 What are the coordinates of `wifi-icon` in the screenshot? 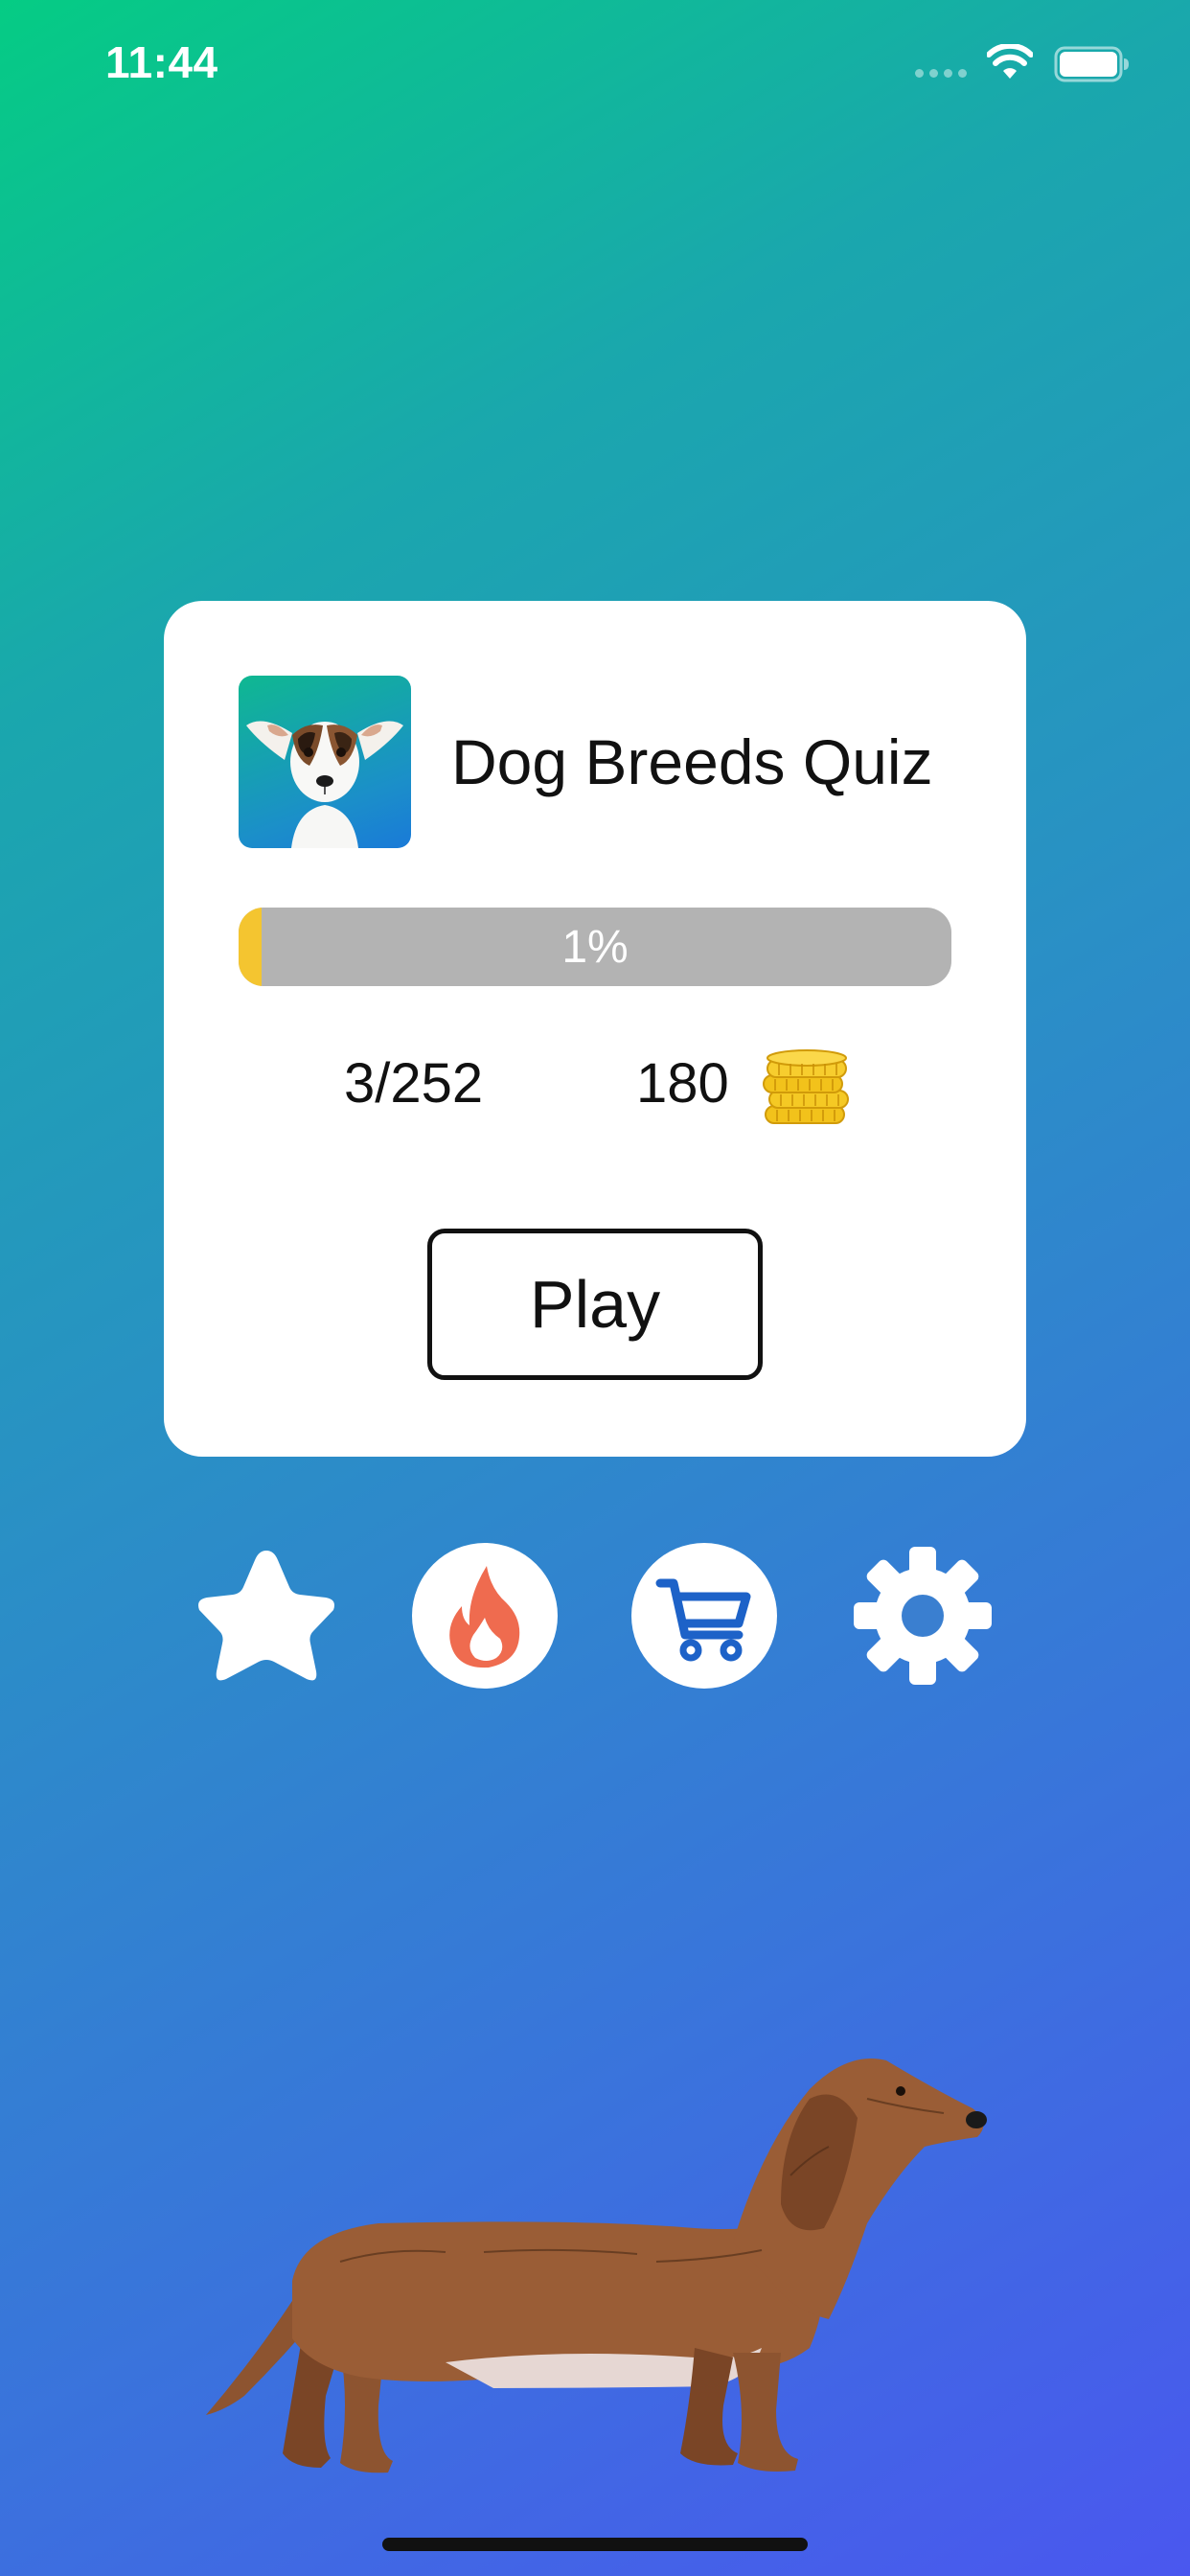 It's located at (1010, 62).